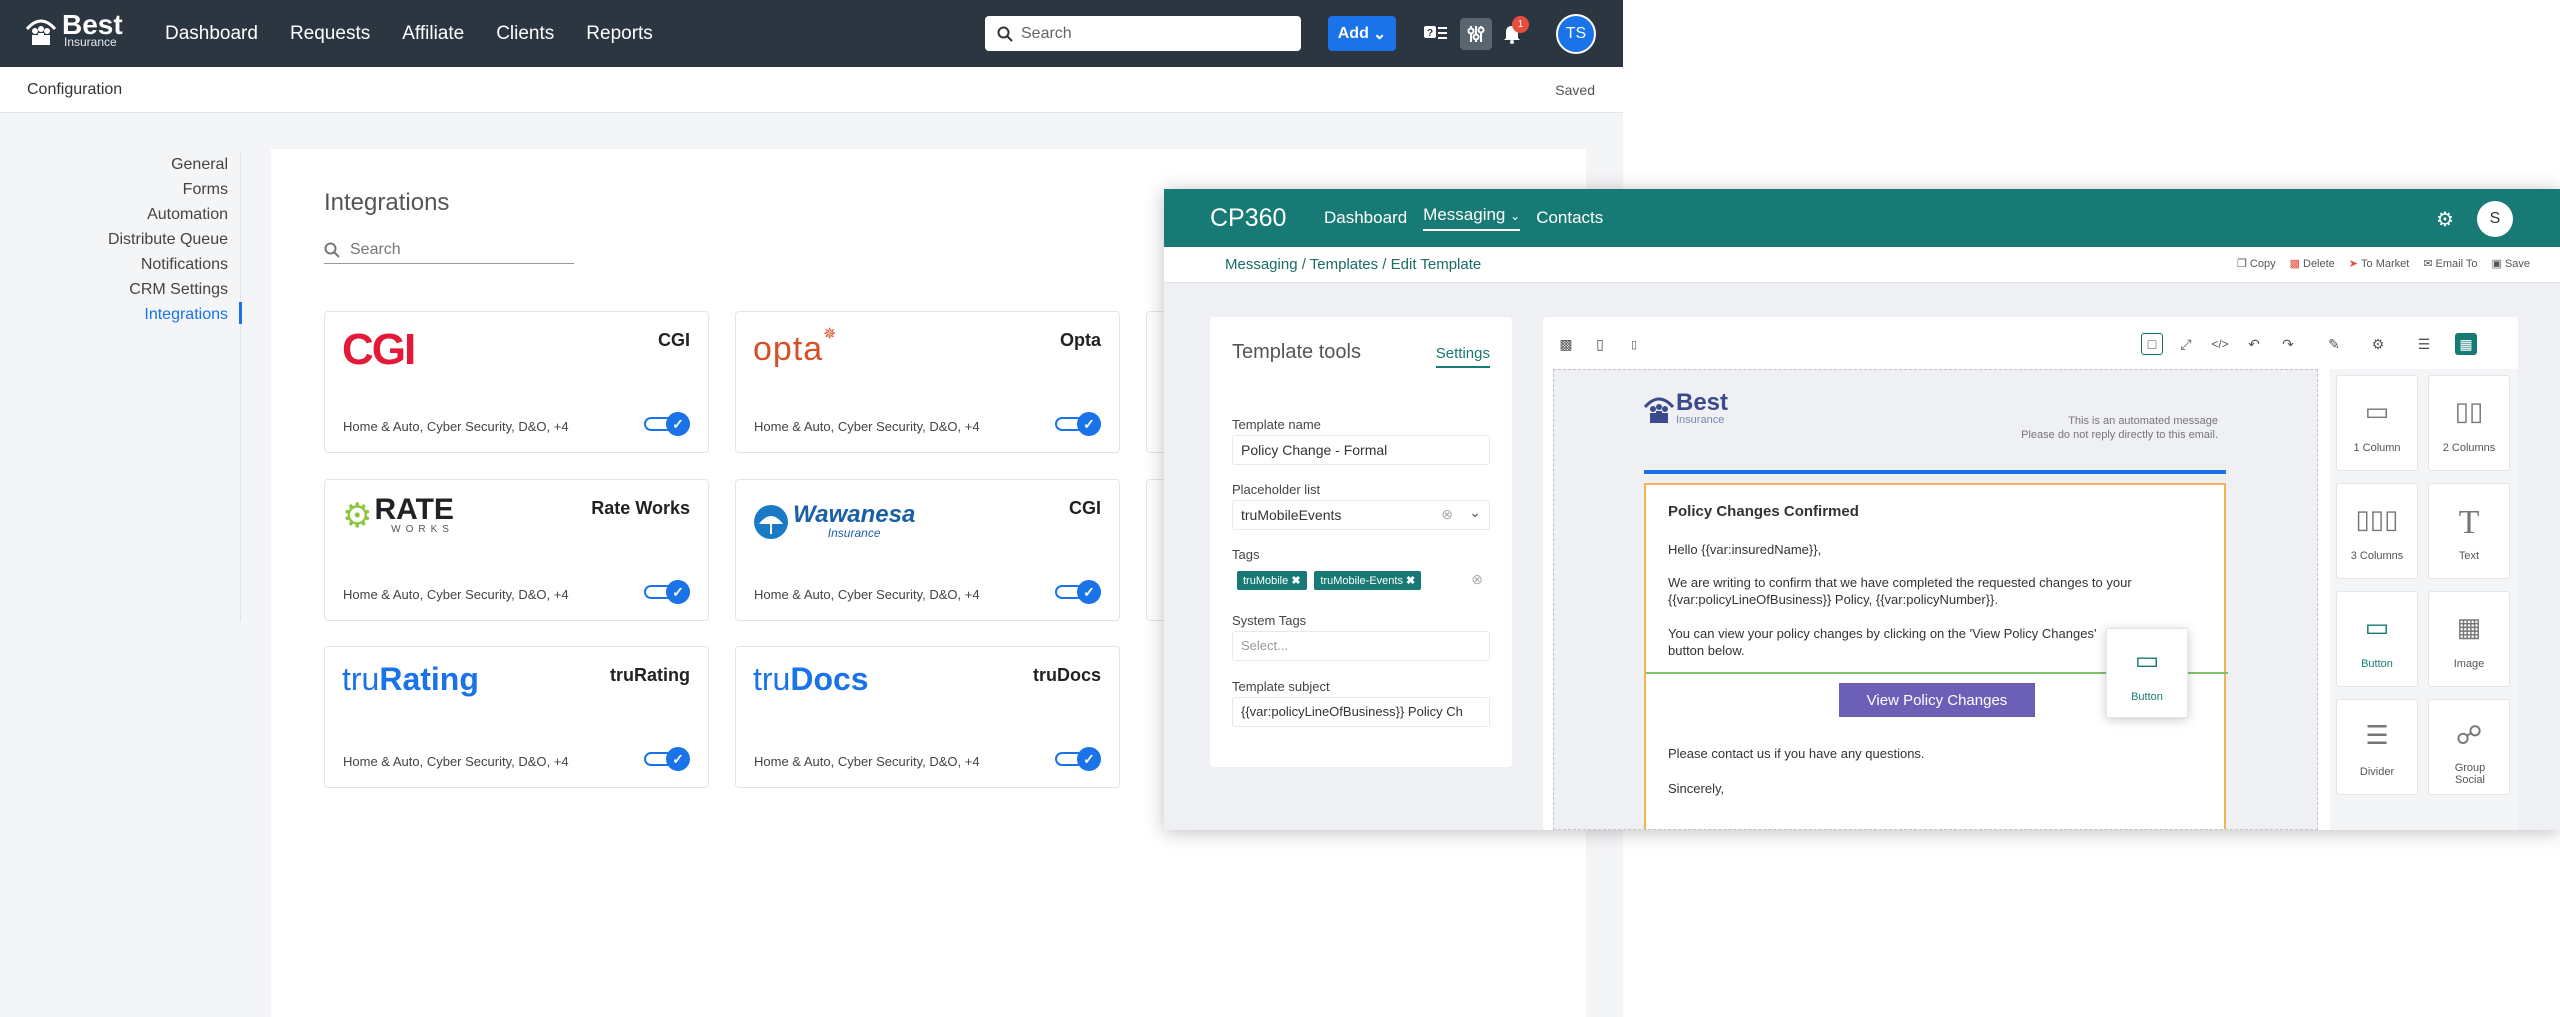 This screenshot has height=1017, width=2560. What do you see at coordinates (1520, 24) in the screenshot?
I see `notification-badge: 1` at bounding box center [1520, 24].